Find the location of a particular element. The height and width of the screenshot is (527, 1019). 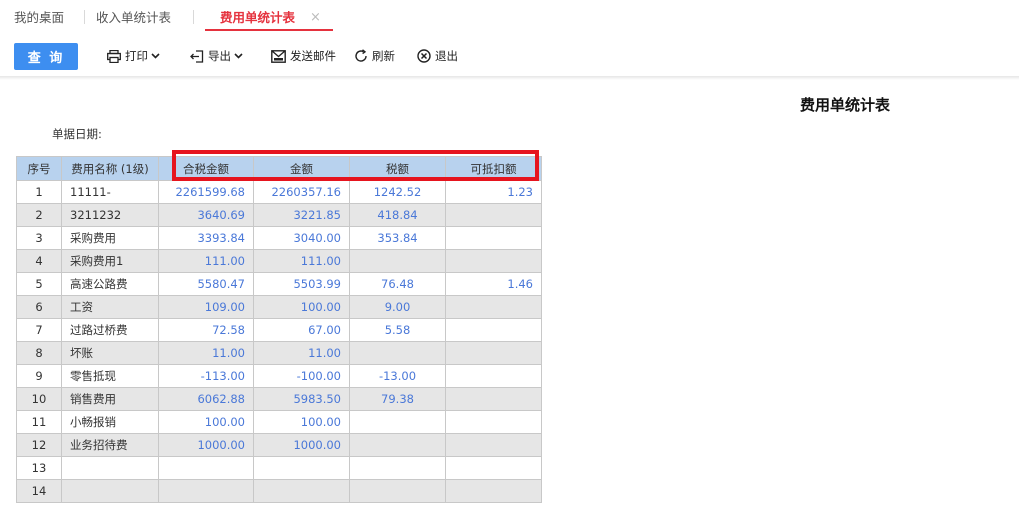

table-cell: 79.38 is located at coordinates (397, 399).